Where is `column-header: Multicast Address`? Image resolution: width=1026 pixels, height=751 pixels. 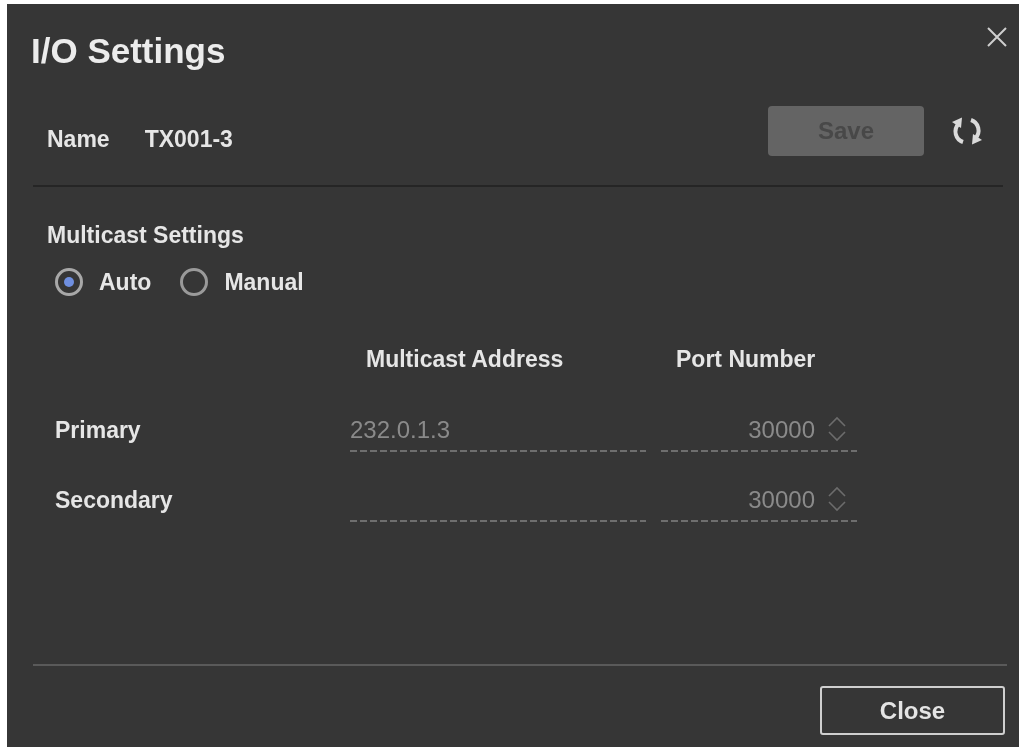 column-header: Multicast Address is located at coordinates (465, 359).